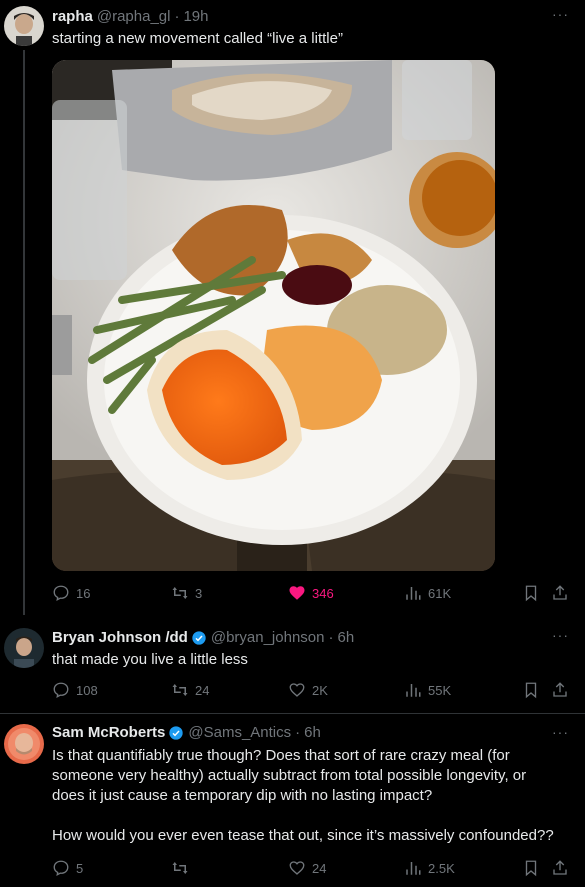 This screenshot has height=887, width=585. What do you see at coordinates (440, 593) in the screenshot?
I see `view-count: 61K` at bounding box center [440, 593].